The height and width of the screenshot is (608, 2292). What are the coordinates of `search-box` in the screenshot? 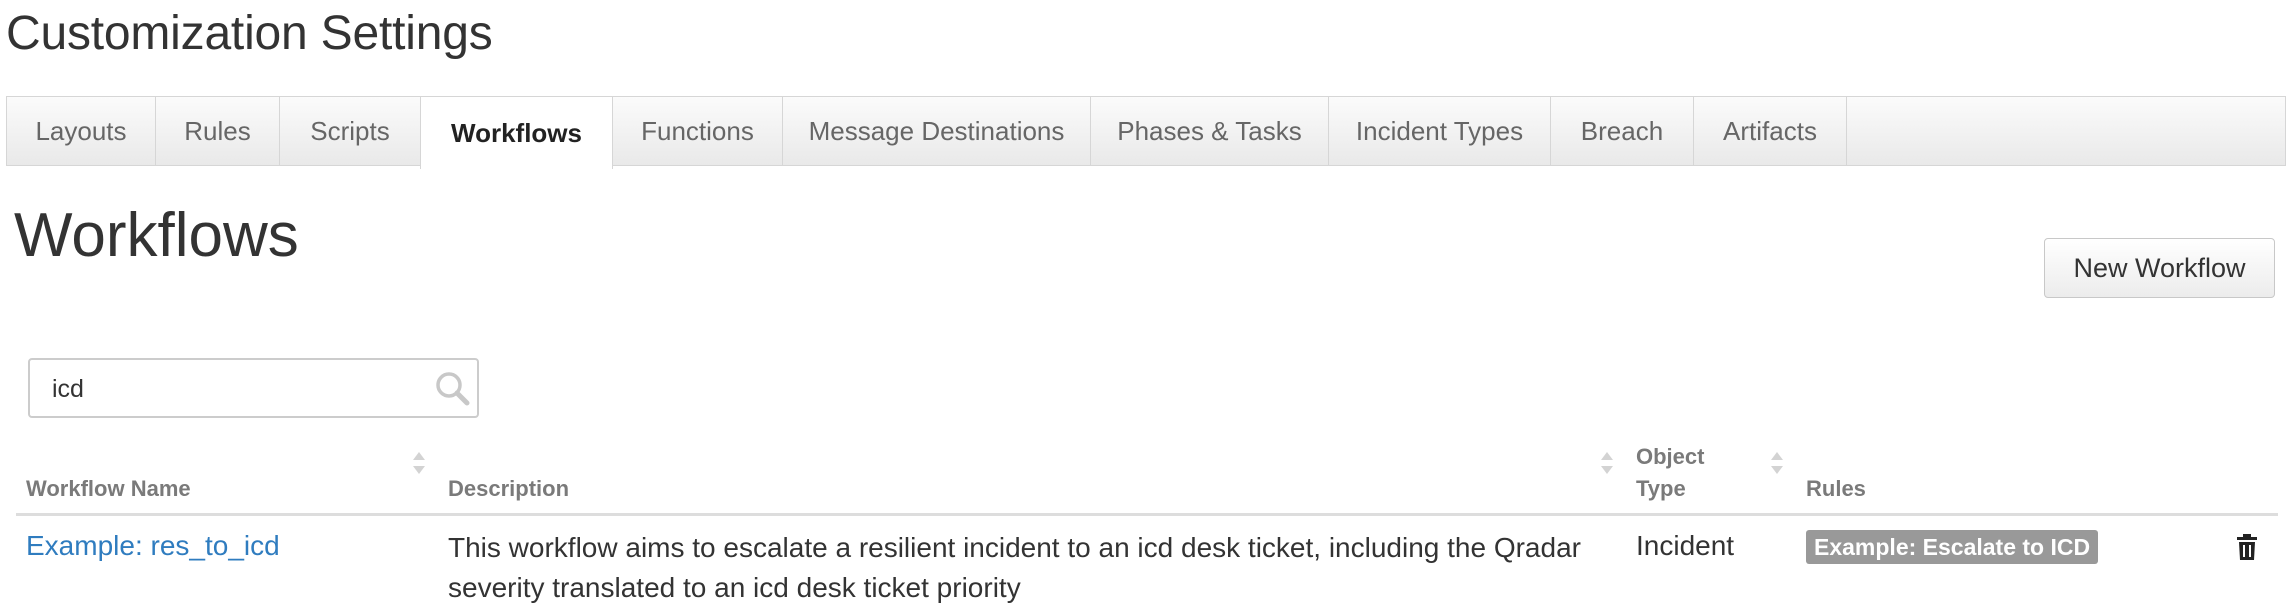 It's located at (253, 388).